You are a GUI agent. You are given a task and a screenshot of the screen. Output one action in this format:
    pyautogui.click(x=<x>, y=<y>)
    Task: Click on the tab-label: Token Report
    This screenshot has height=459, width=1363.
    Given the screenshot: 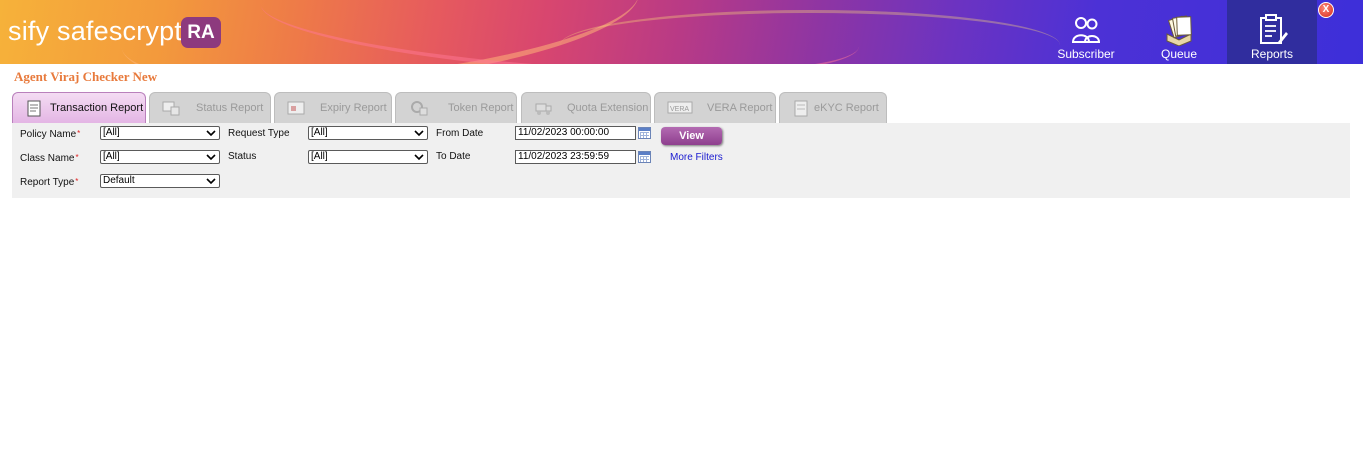 What is the action you would take?
    pyautogui.click(x=481, y=108)
    